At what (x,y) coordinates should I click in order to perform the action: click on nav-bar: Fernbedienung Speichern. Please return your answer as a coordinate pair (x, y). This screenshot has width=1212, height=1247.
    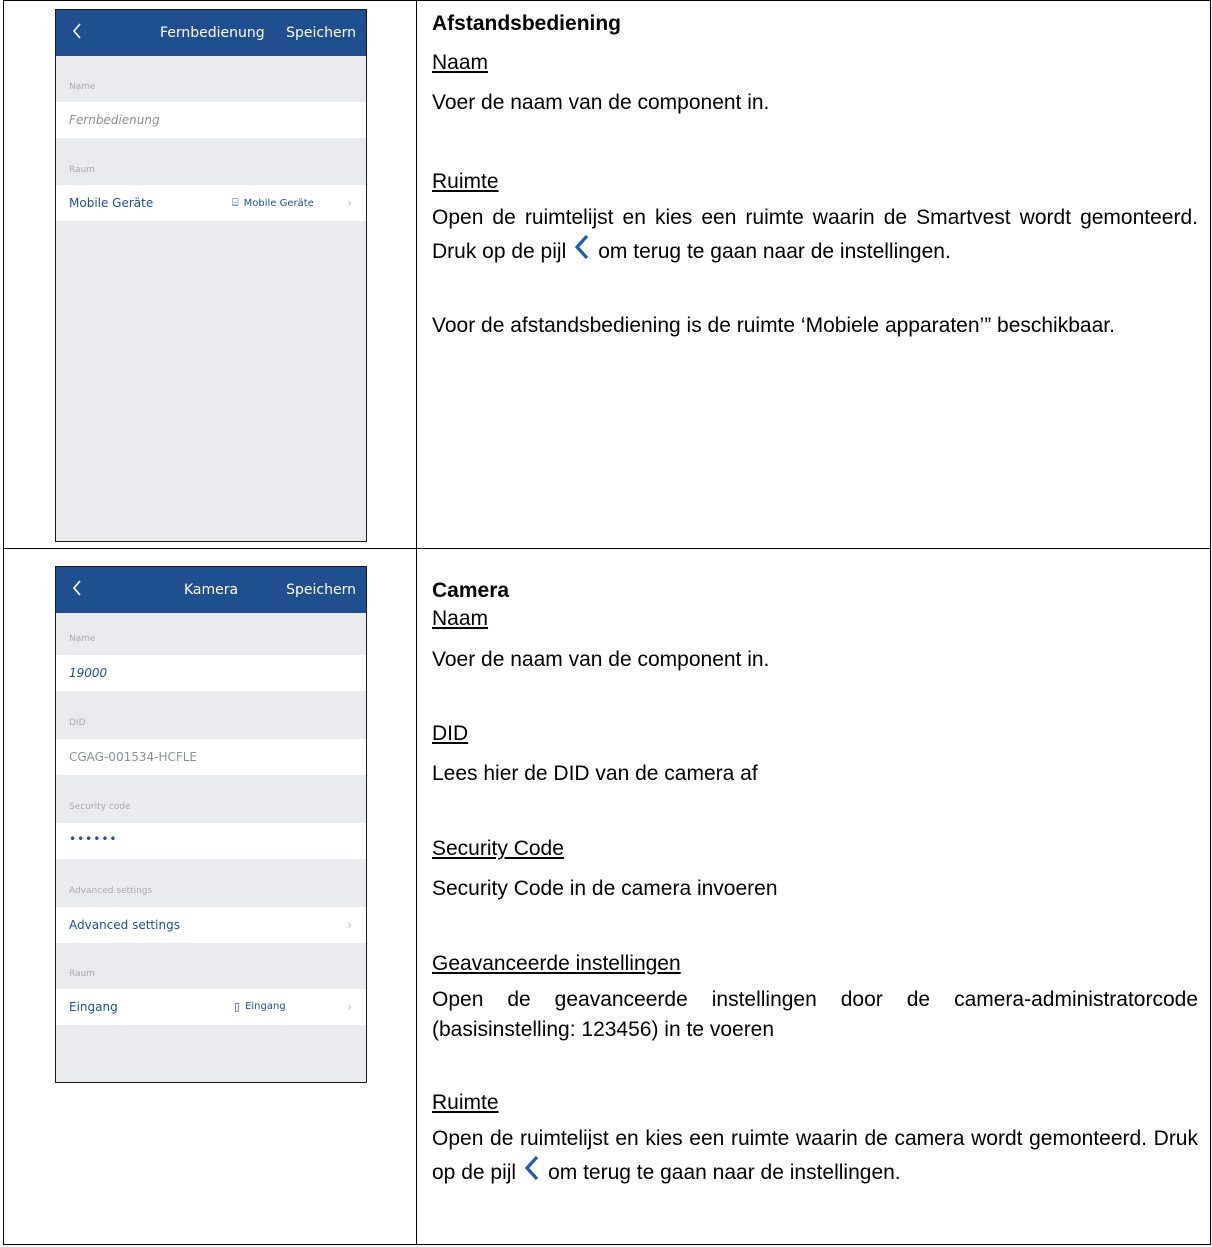
    Looking at the image, I should click on (211, 33).